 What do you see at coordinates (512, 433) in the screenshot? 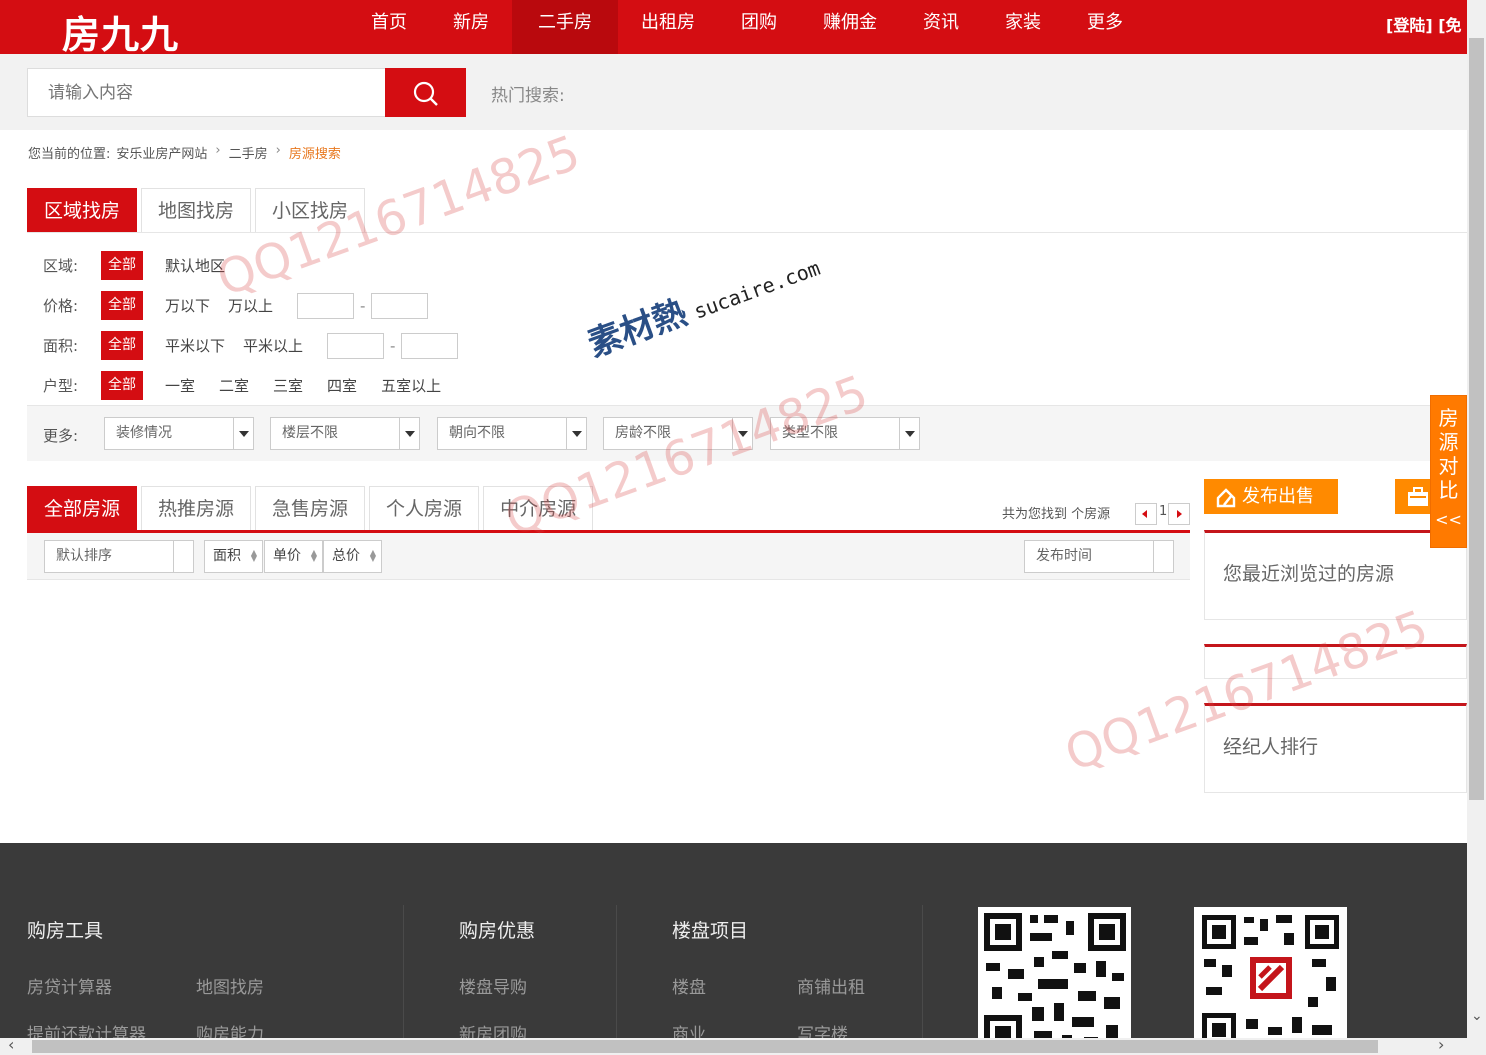
I see `orientation-select: 朝向不限` at bounding box center [512, 433].